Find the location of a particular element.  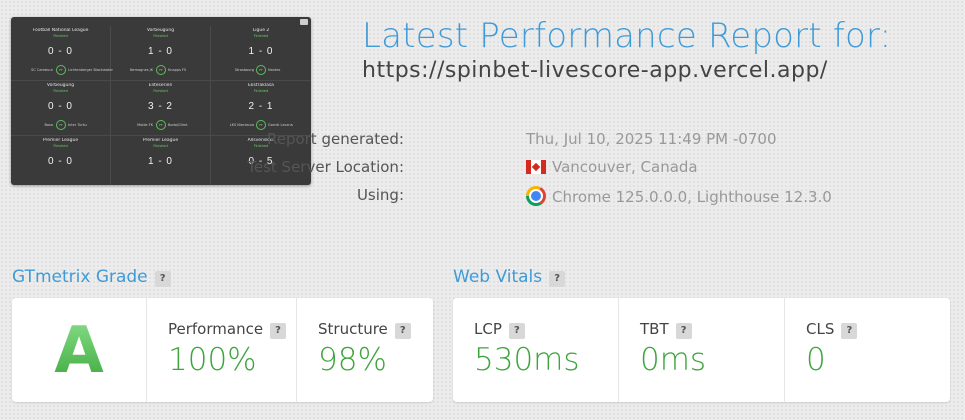

match-score: 3 - 2 is located at coordinates (160, 106).